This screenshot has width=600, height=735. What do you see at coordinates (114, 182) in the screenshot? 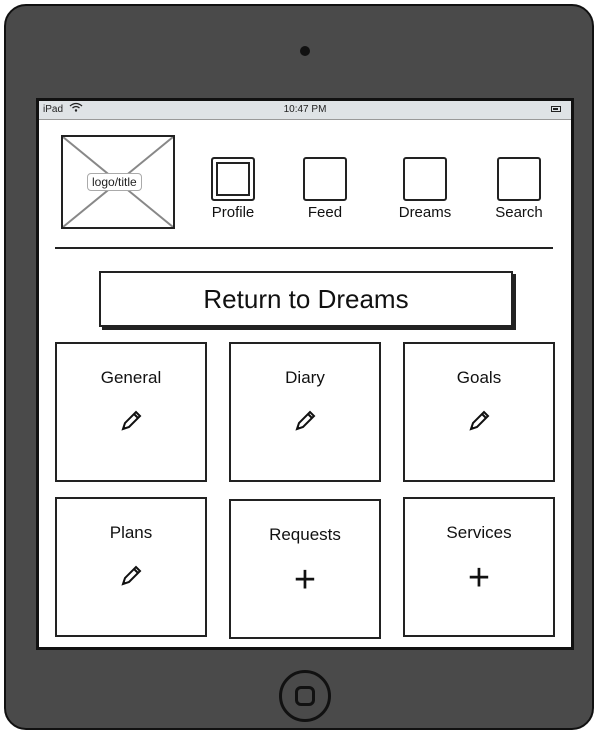
I see `logo-title-label: logo/title` at bounding box center [114, 182].